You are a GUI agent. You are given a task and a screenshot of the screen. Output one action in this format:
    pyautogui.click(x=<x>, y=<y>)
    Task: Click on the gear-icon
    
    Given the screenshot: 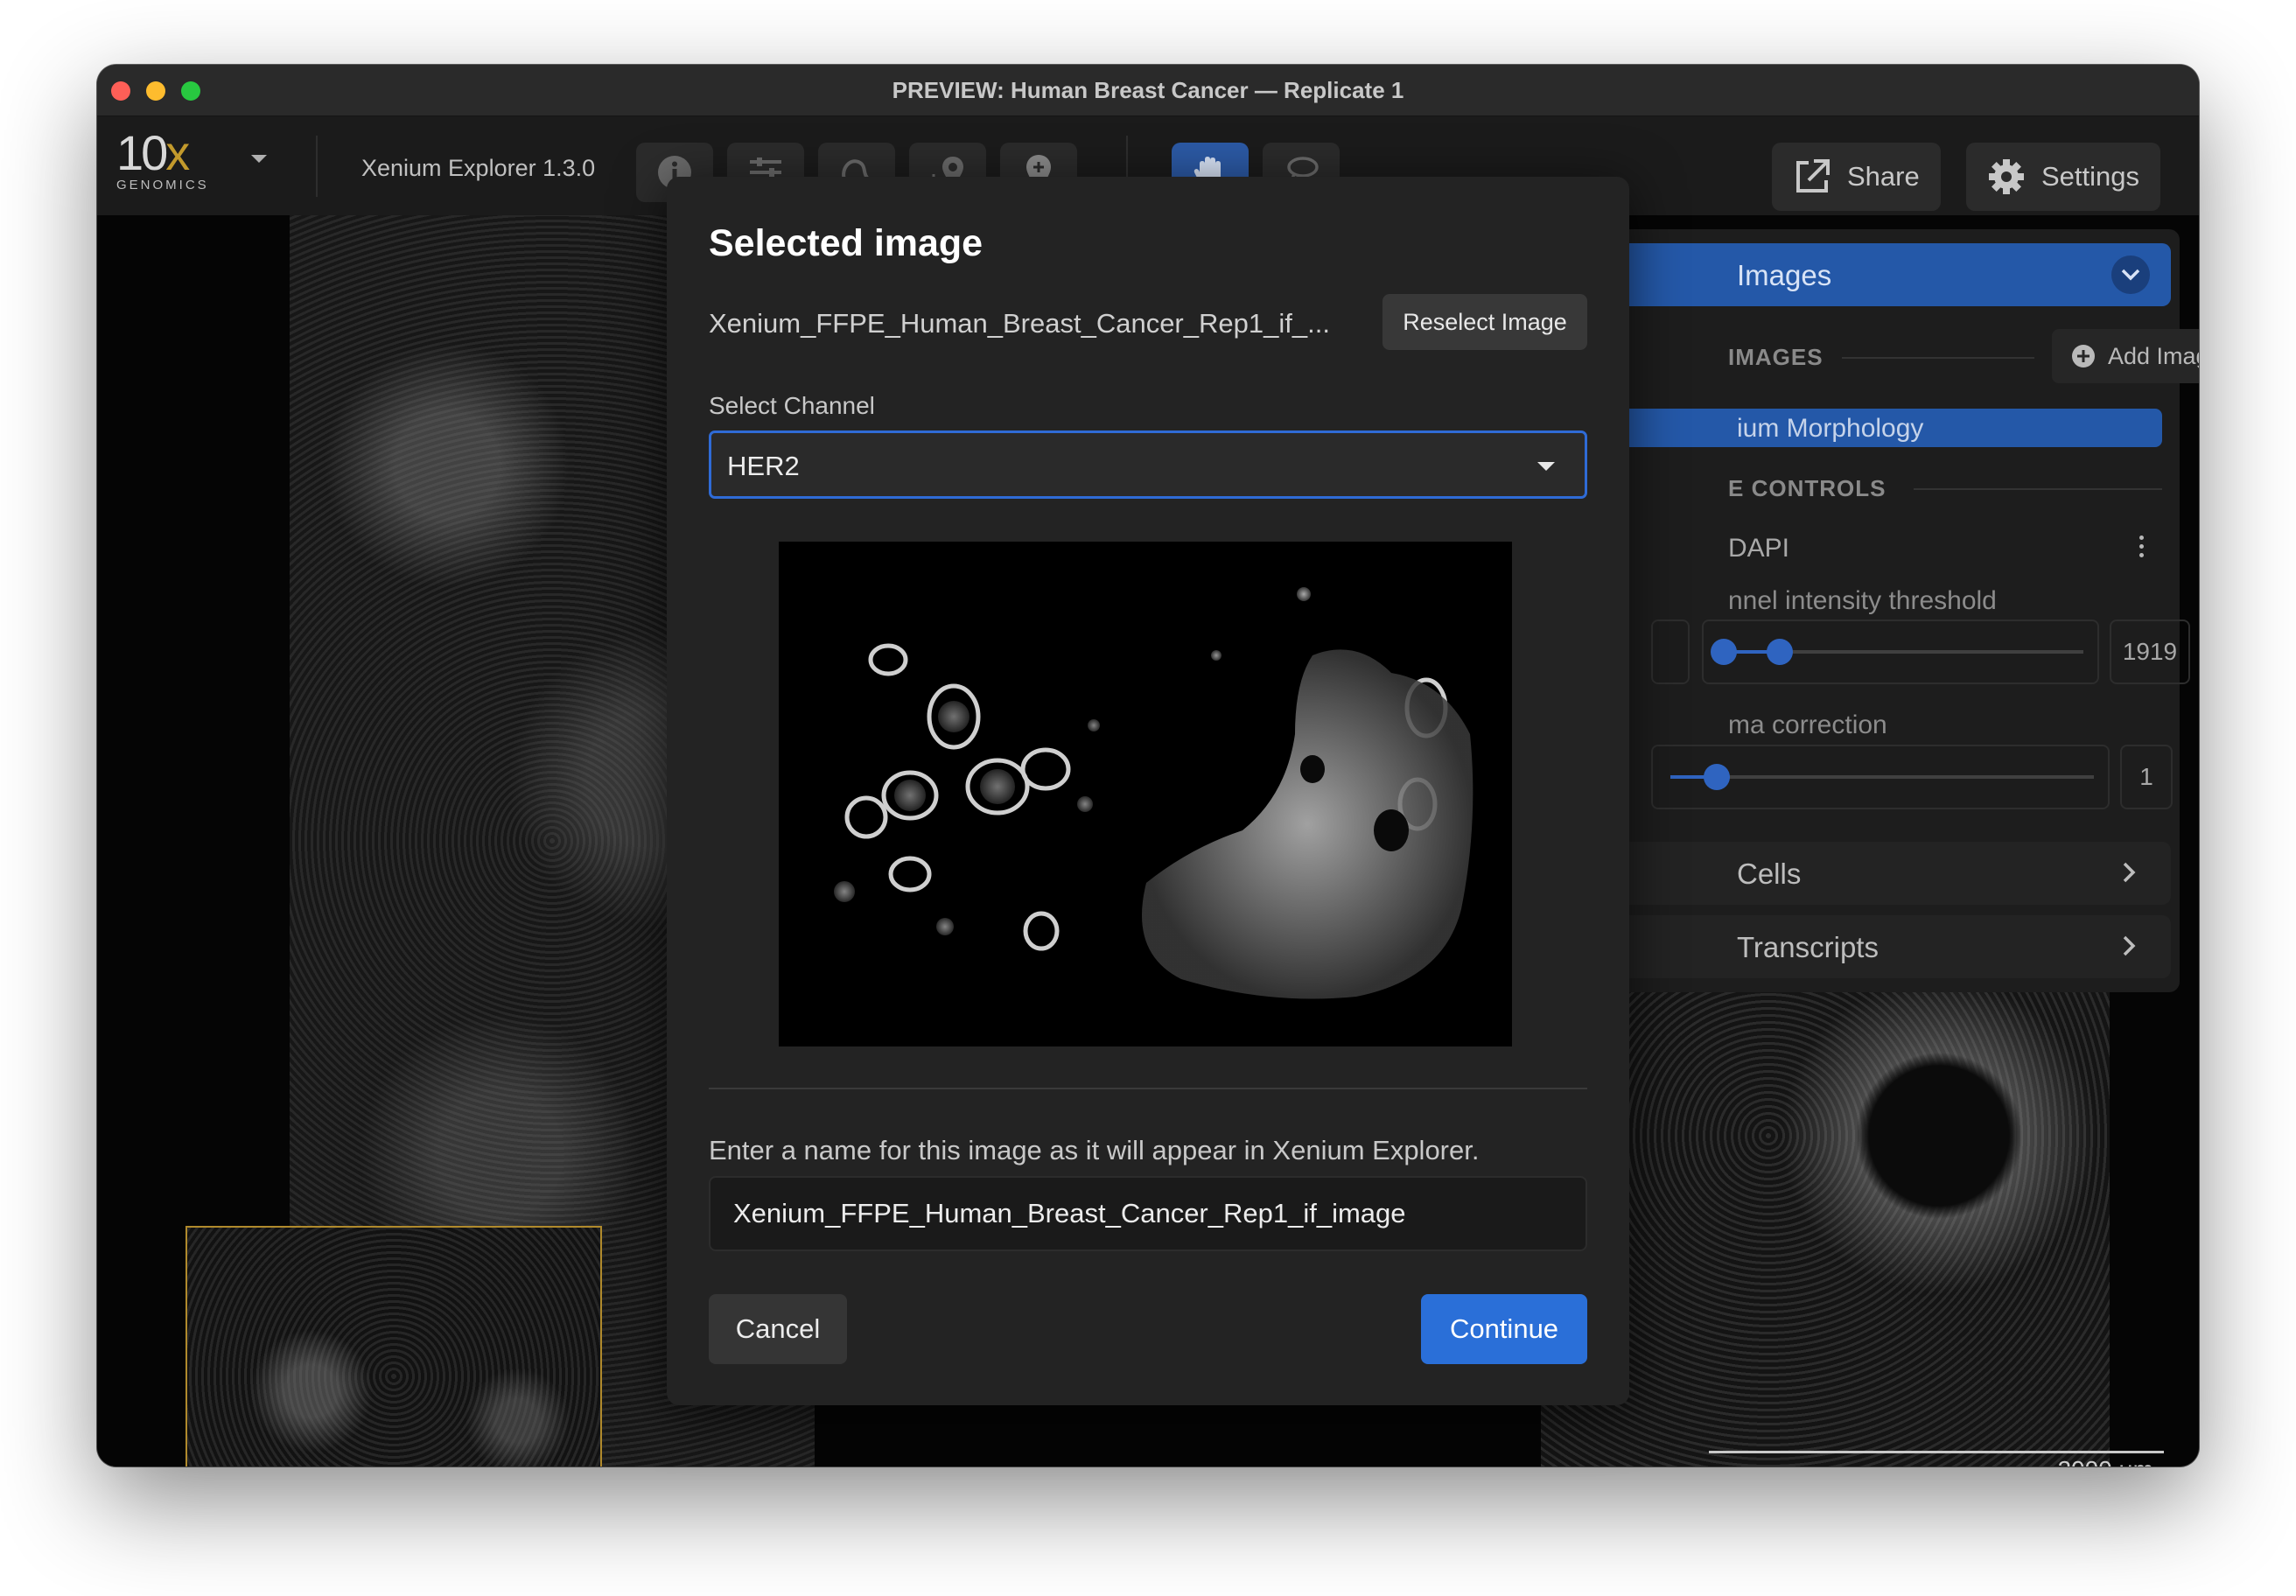 What is the action you would take?
    pyautogui.click(x=2006, y=176)
    